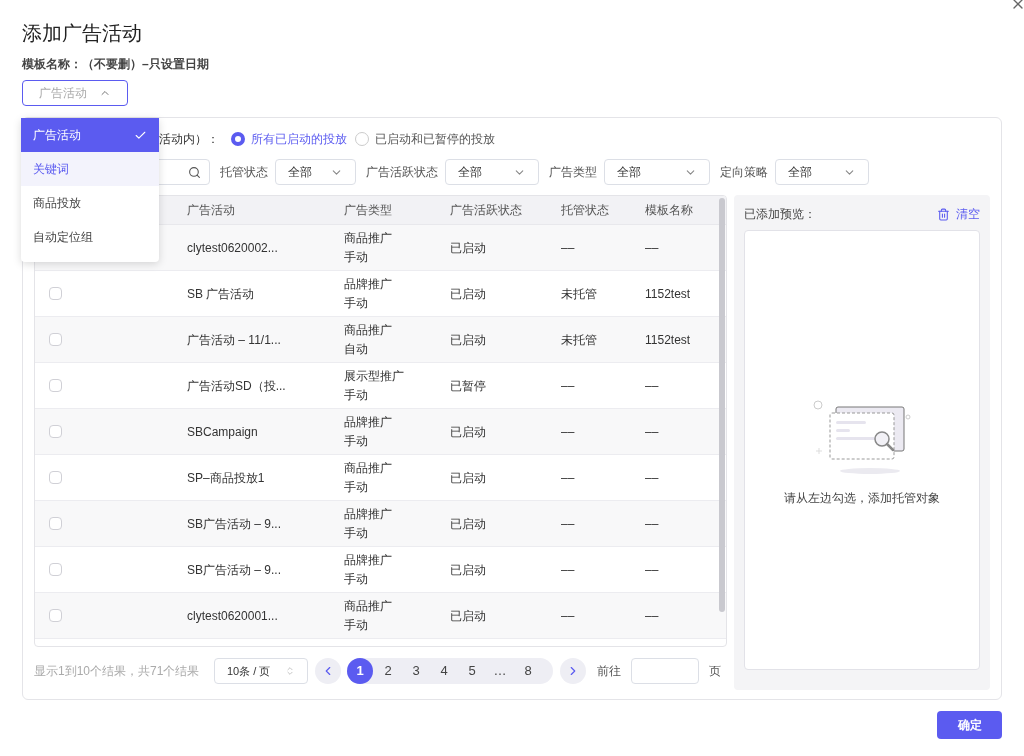 Image resolution: width=1024 pixels, height=756 pixels. What do you see at coordinates (528, 671) in the screenshot?
I see `page-button: 8` at bounding box center [528, 671].